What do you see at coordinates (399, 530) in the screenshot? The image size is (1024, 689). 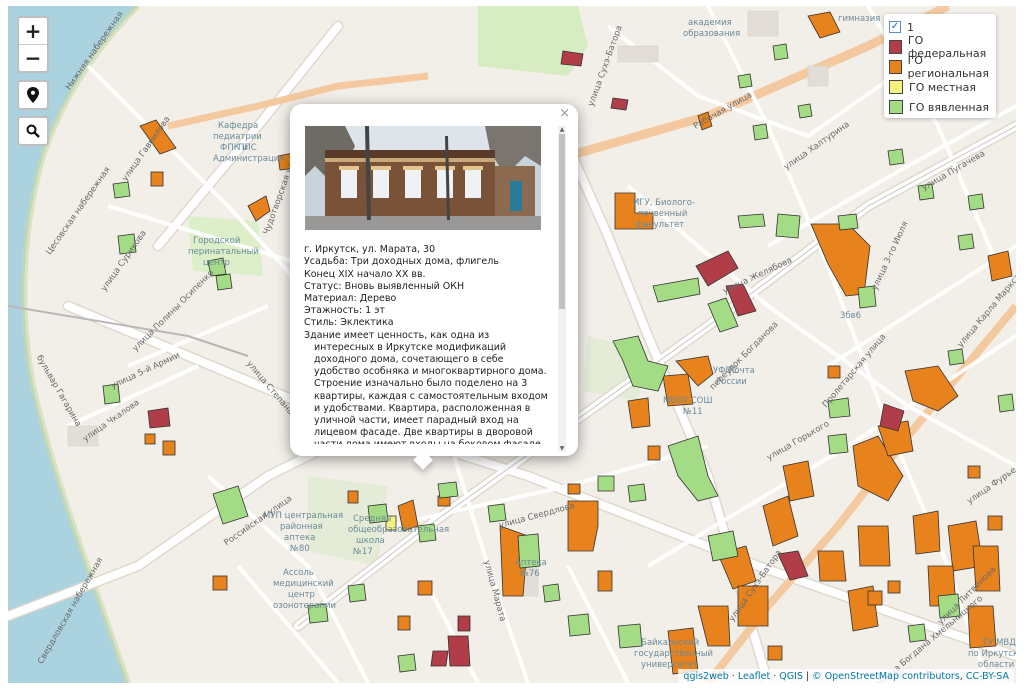 I see `map-label: общеобразовательная` at bounding box center [399, 530].